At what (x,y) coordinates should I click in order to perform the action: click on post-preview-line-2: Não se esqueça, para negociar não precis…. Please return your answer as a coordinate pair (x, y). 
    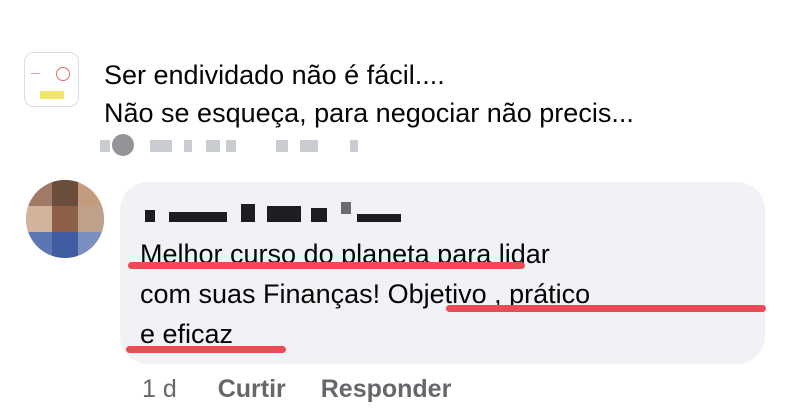
    Looking at the image, I should click on (369, 113).